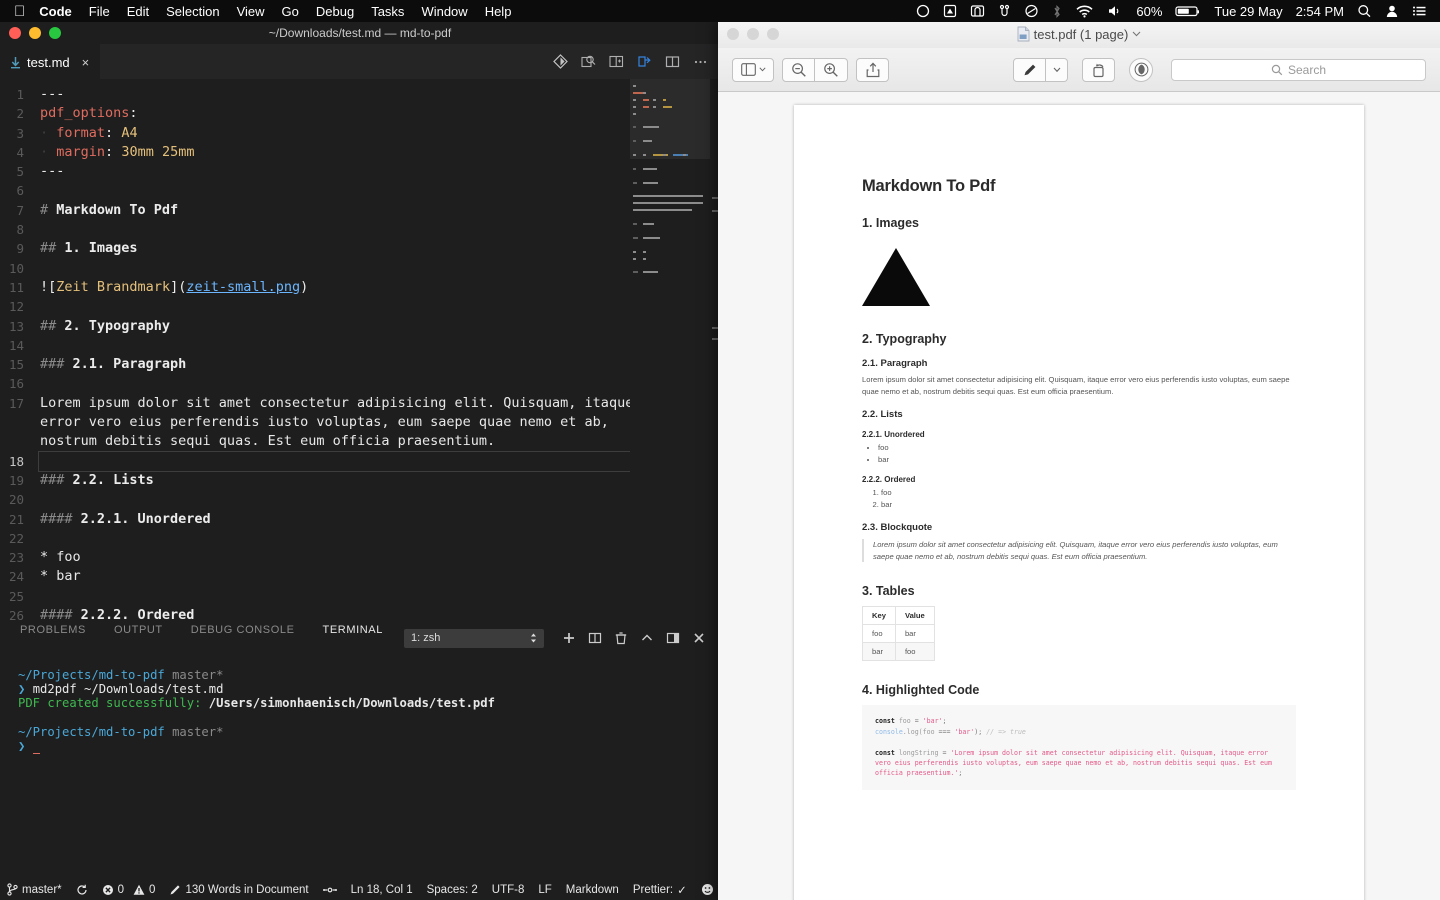 This screenshot has height=900, width=1440. Describe the element at coordinates (99, 11) in the screenshot. I see `menu-item-file: File` at that location.